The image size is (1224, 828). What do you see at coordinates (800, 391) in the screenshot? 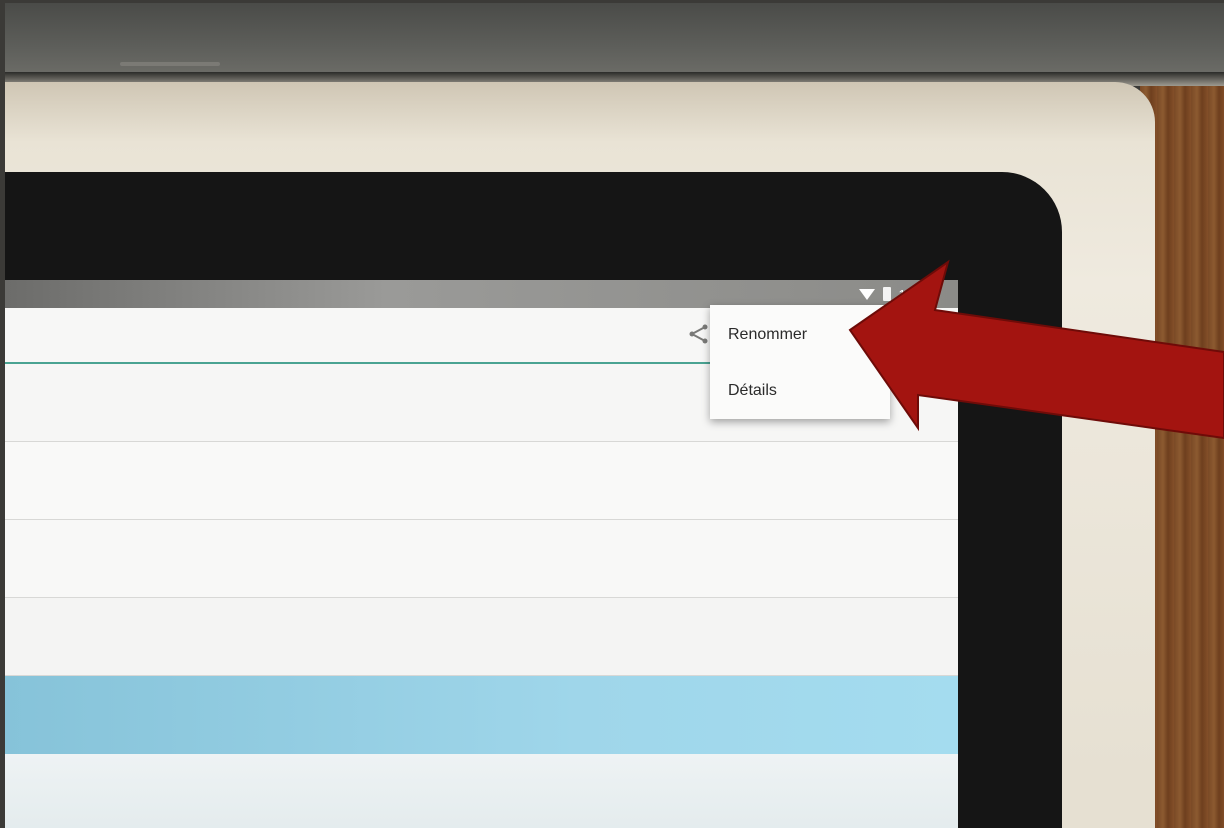
I see `menu-item-details: Détails` at bounding box center [800, 391].